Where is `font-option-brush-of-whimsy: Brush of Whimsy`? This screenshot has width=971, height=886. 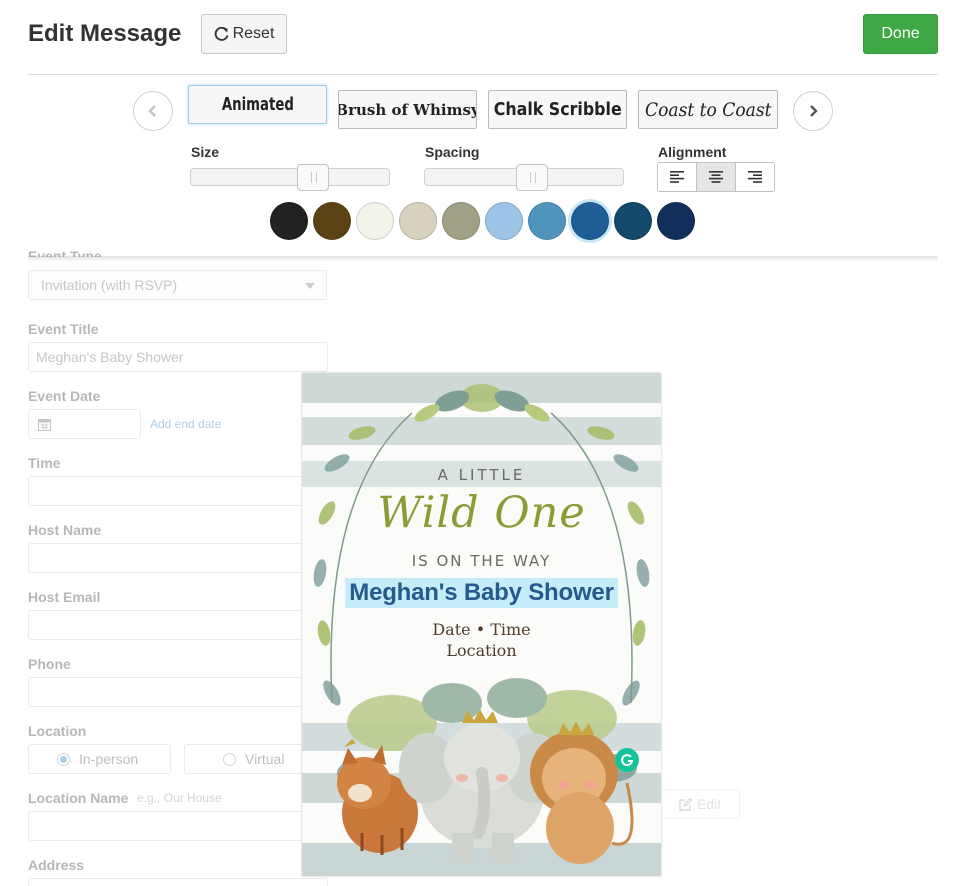 font-option-brush-of-whimsy: Brush of Whimsy is located at coordinates (407, 109).